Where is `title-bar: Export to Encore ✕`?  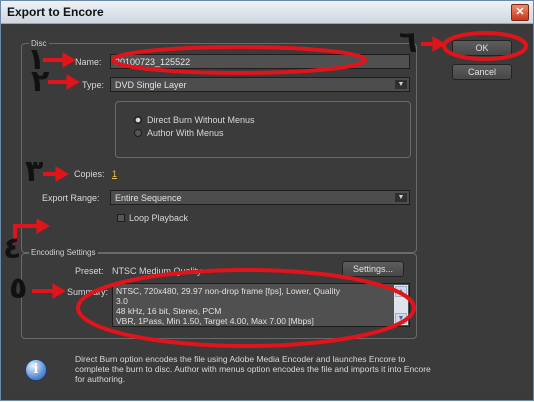 title-bar: Export to Encore ✕ is located at coordinates (267, 12).